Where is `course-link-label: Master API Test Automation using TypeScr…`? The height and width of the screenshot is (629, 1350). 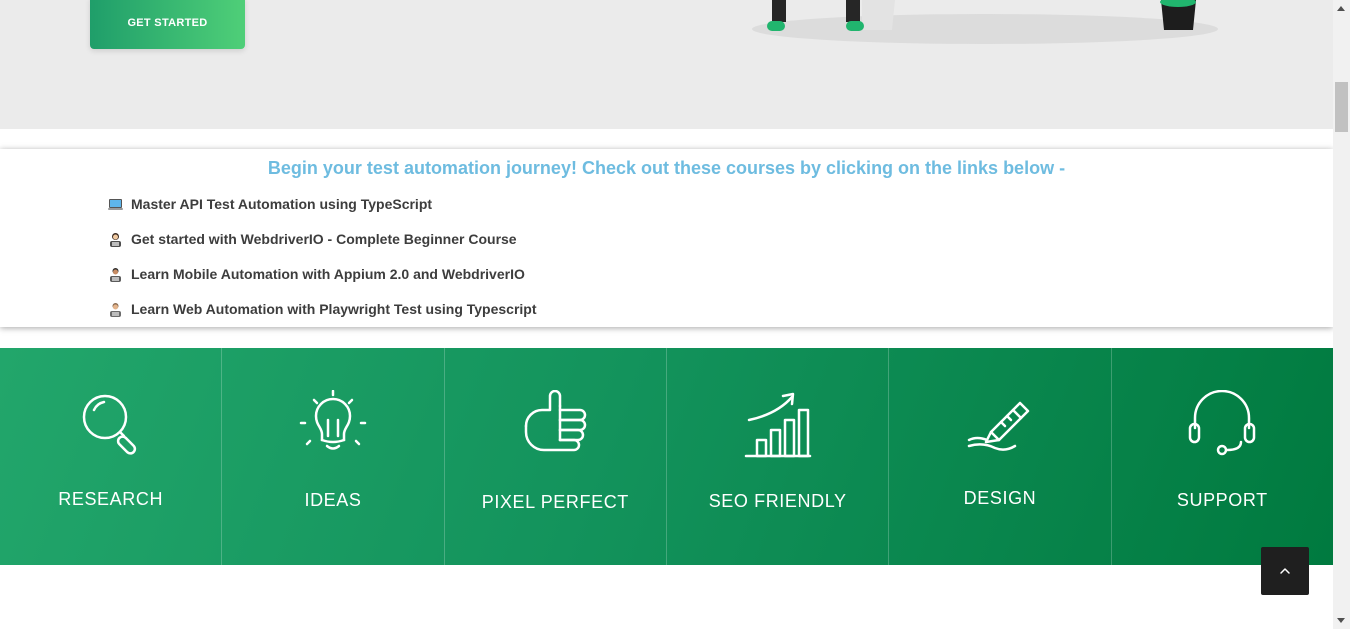 course-link-label: Master API Test Automation using TypeScr… is located at coordinates (282, 204).